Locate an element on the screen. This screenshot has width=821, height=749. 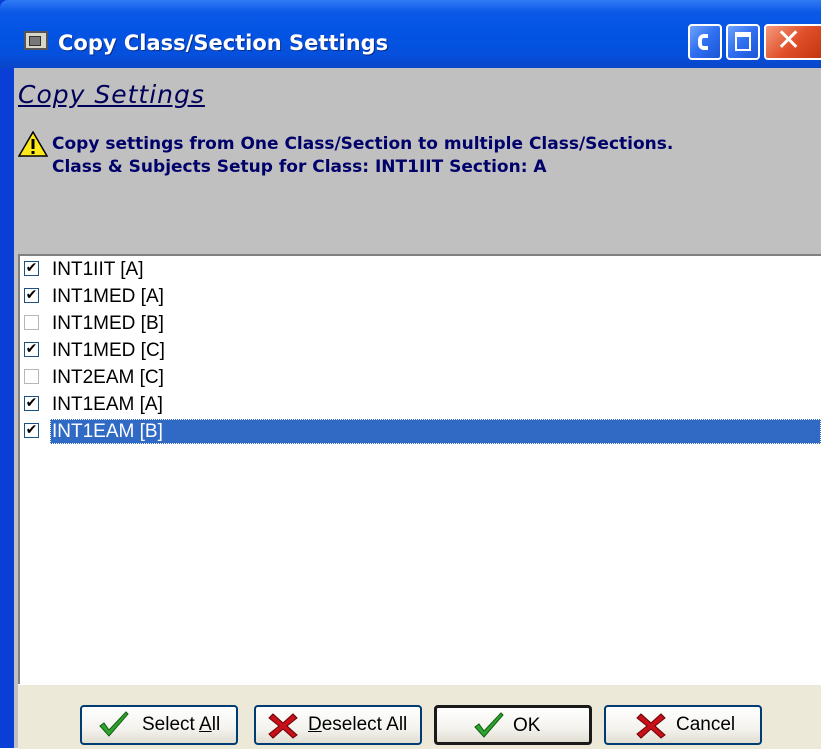
warning-icon is located at coordinates (33, 144).